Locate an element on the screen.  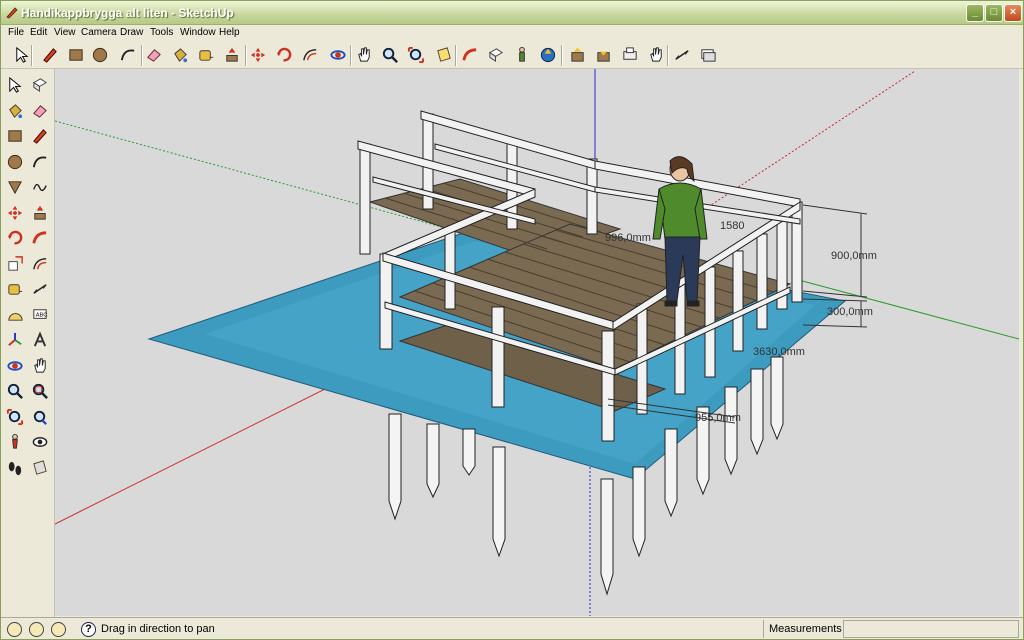
hand-icon is located at coordinates (656, 55).